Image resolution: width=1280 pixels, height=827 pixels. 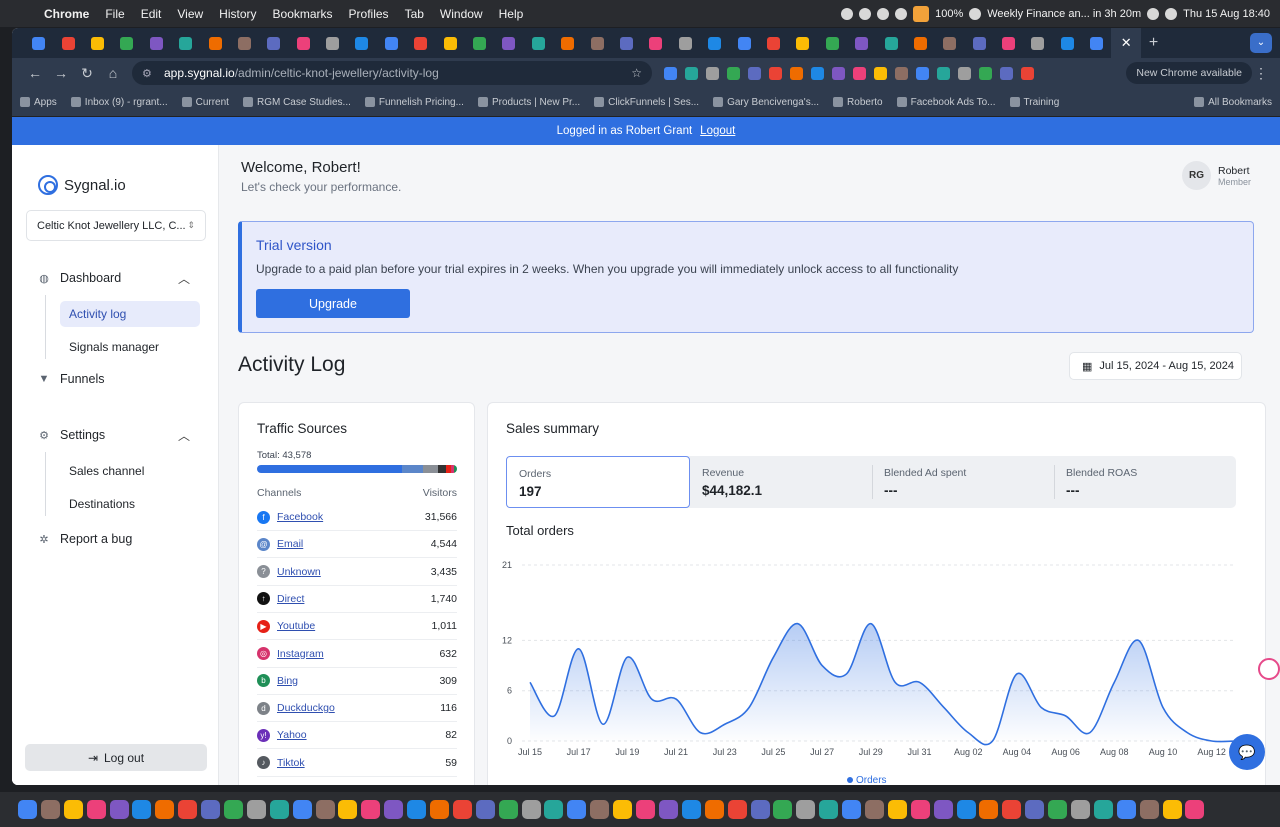 I want to click on brand: Sygnal.io, so click(x=82, y=185).